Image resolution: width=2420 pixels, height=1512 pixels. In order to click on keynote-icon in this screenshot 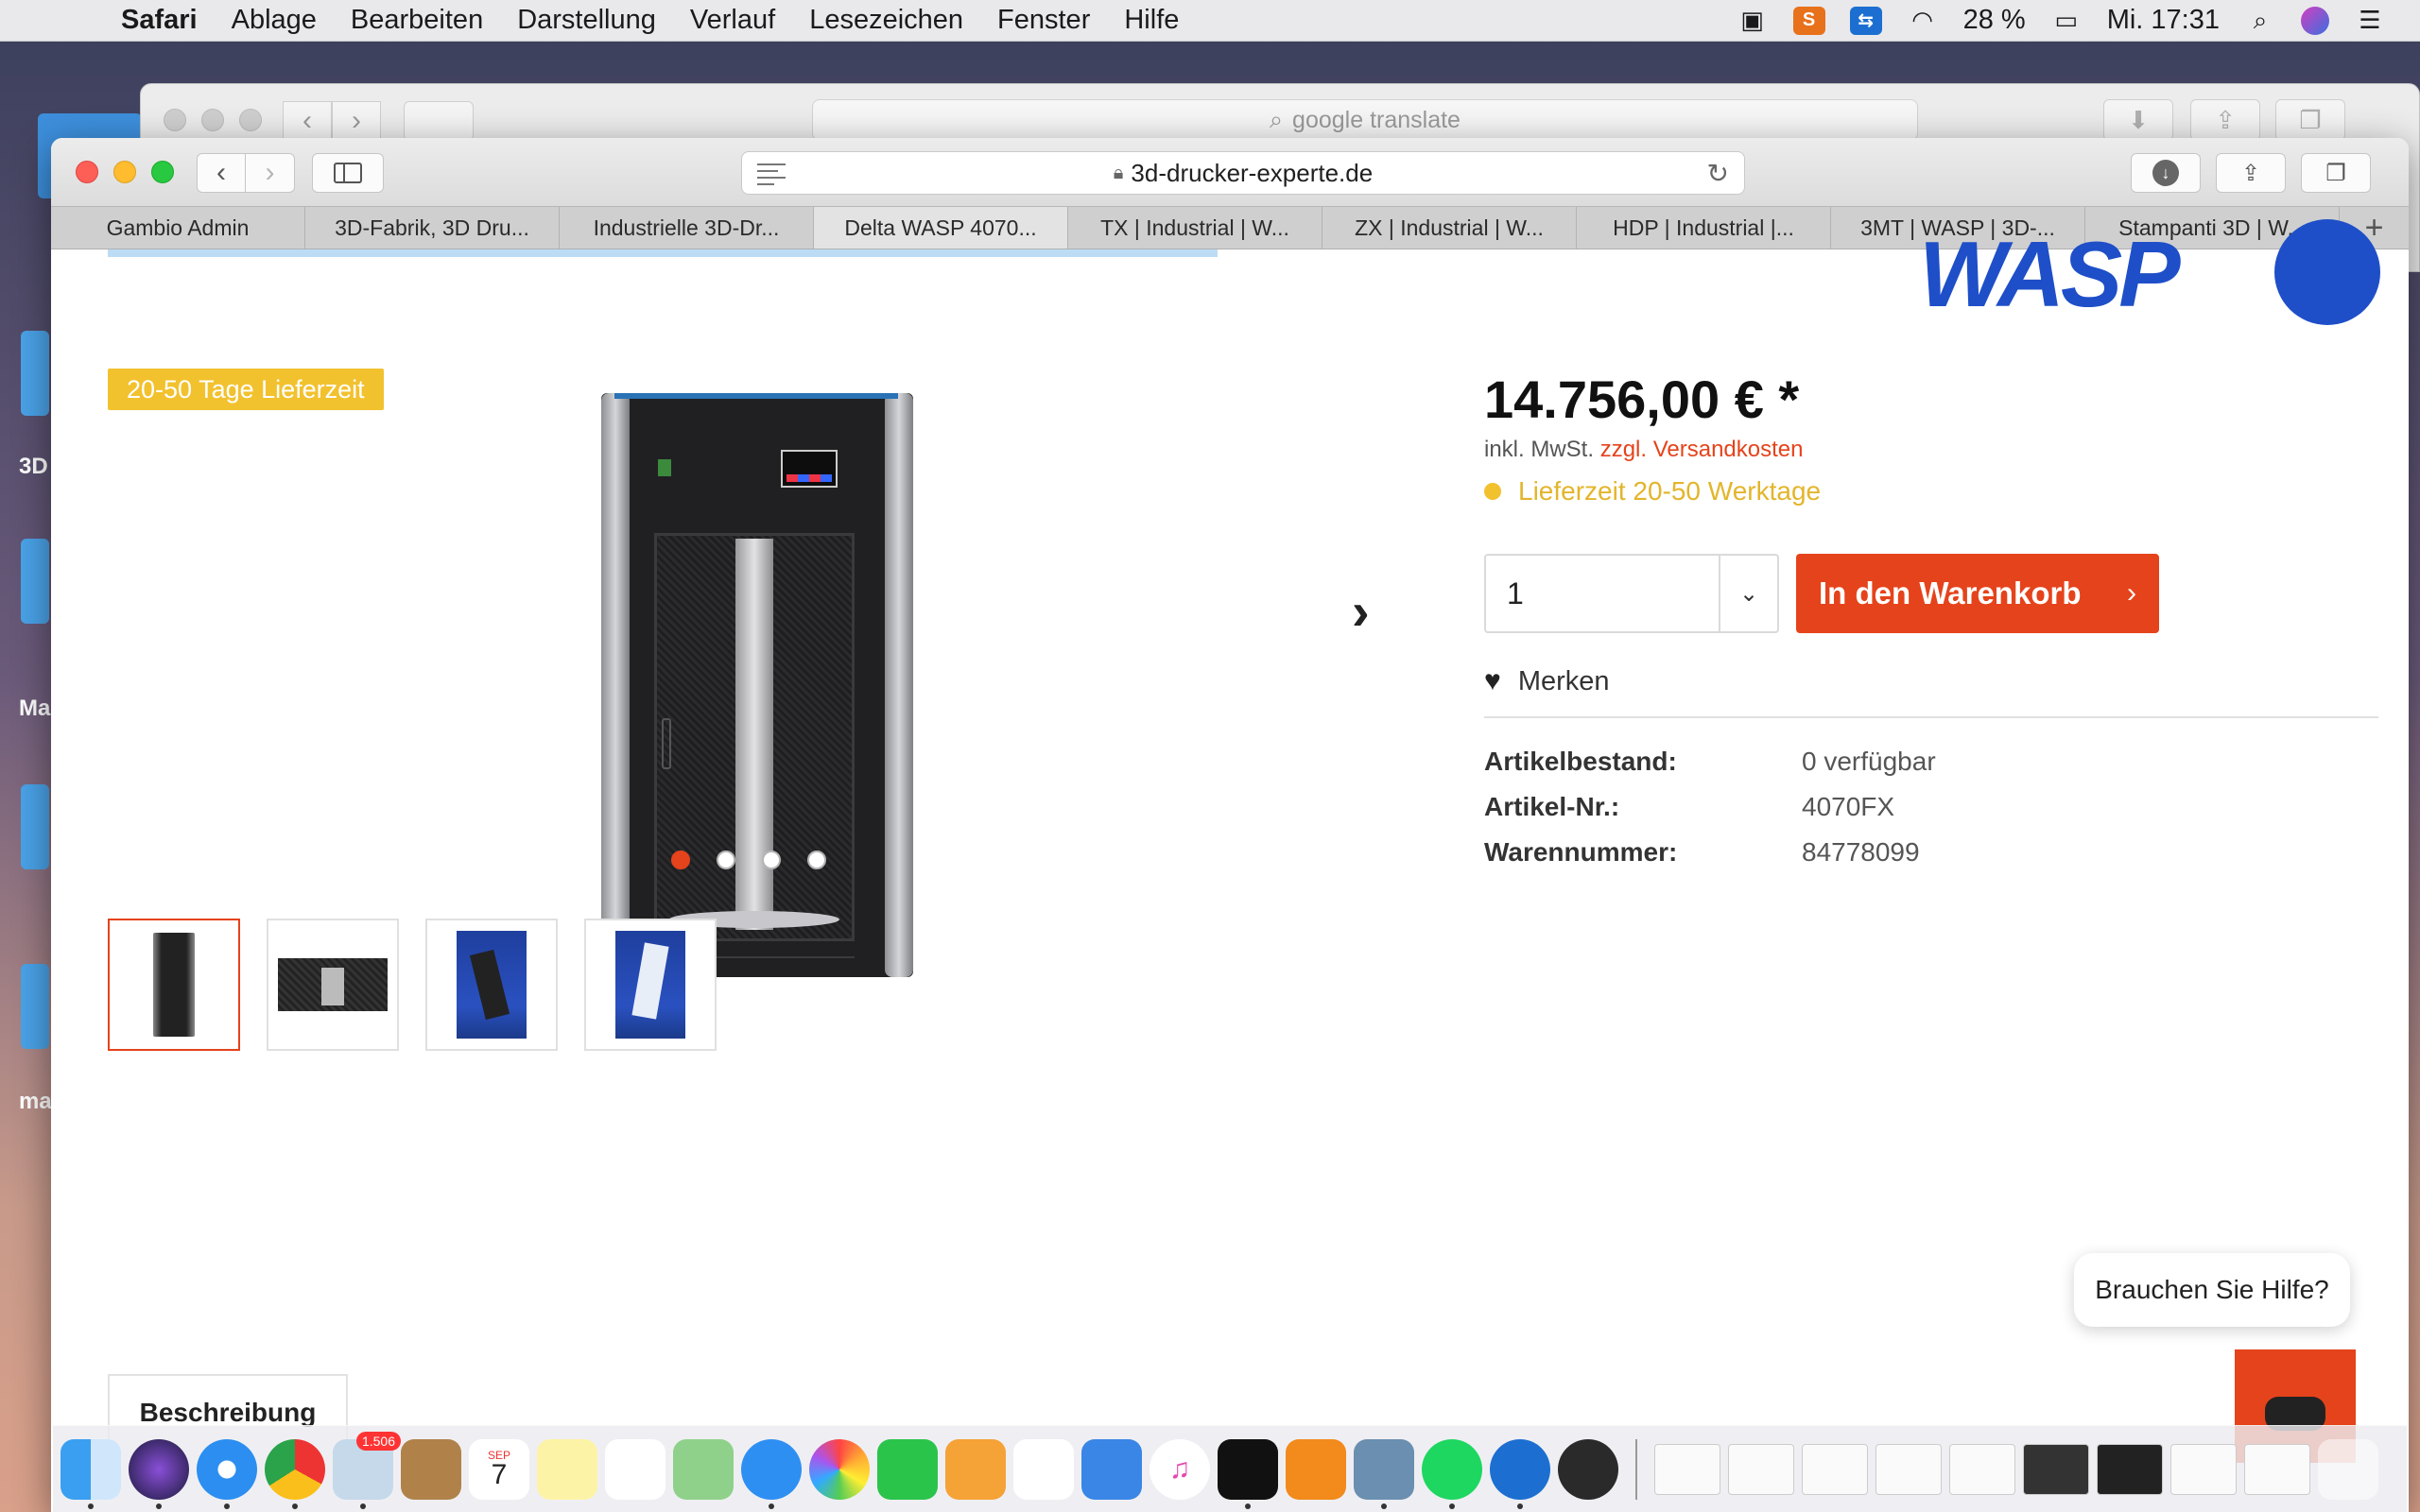, I will do `click(1111, 1469)`.